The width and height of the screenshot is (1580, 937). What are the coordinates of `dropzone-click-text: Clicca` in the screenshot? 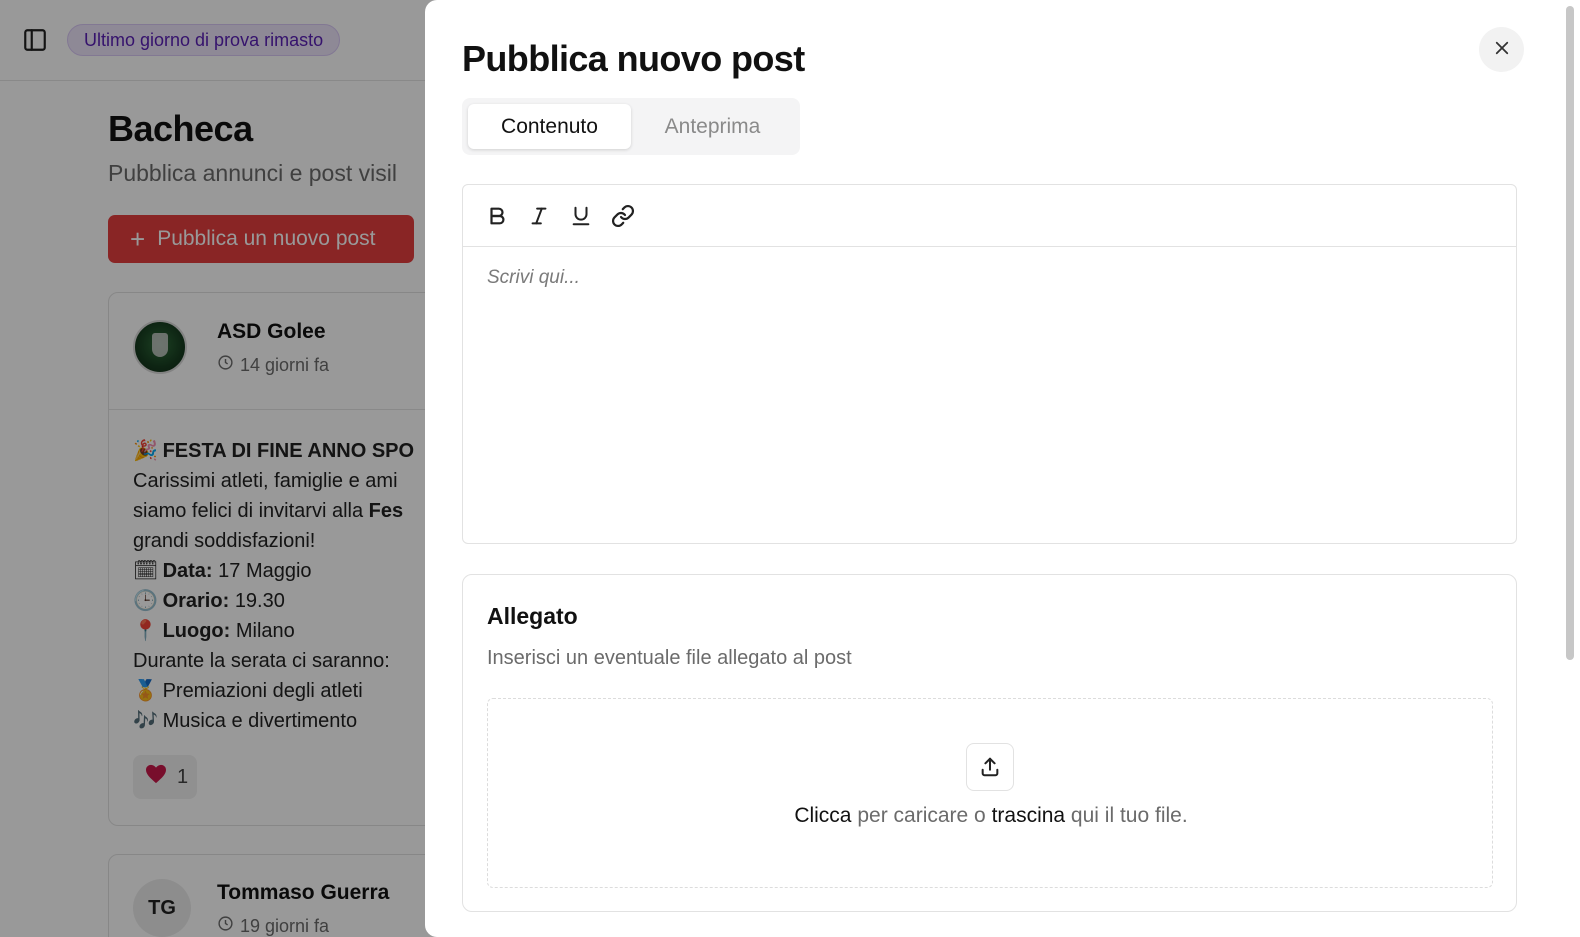 It's located at (822, 815).